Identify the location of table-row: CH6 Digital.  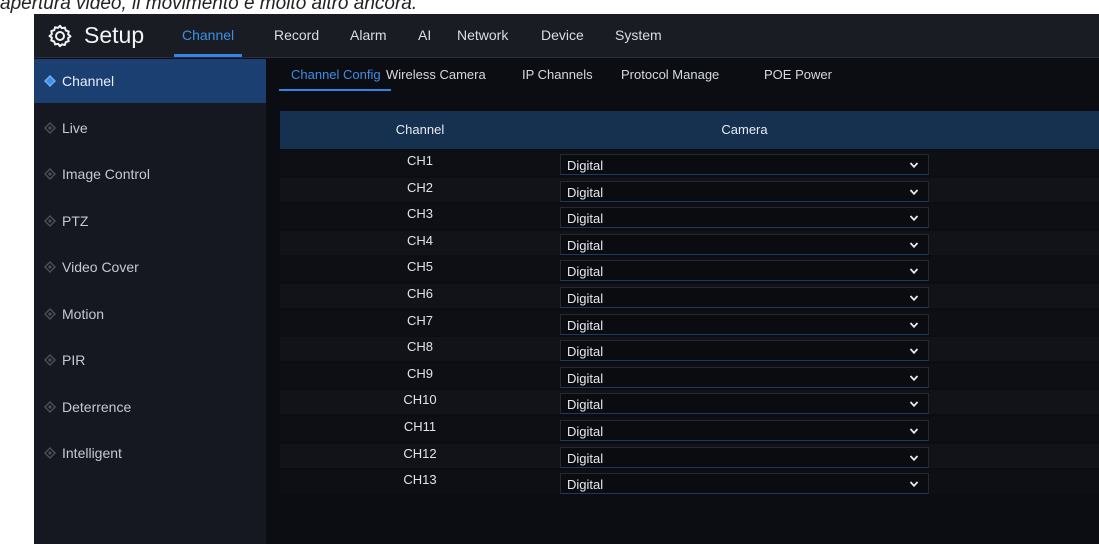
(689, 296).